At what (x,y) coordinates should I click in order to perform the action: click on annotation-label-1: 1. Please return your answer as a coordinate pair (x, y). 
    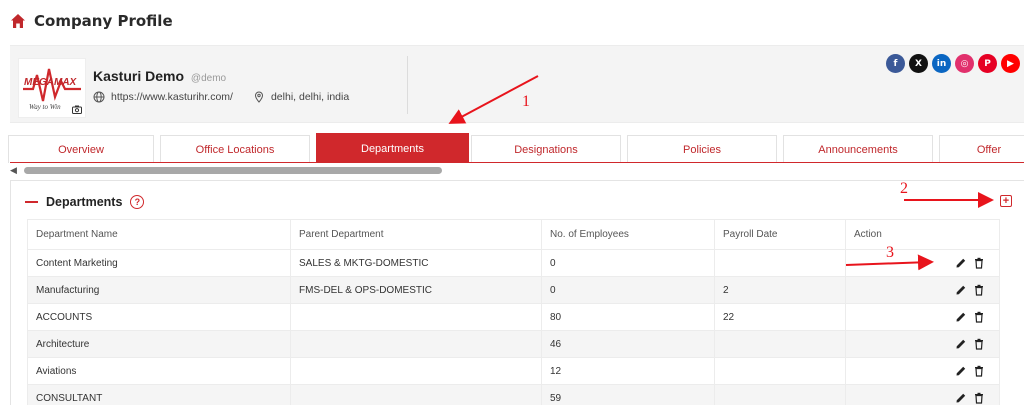
    Looking at the image, I should click on (526, 101).